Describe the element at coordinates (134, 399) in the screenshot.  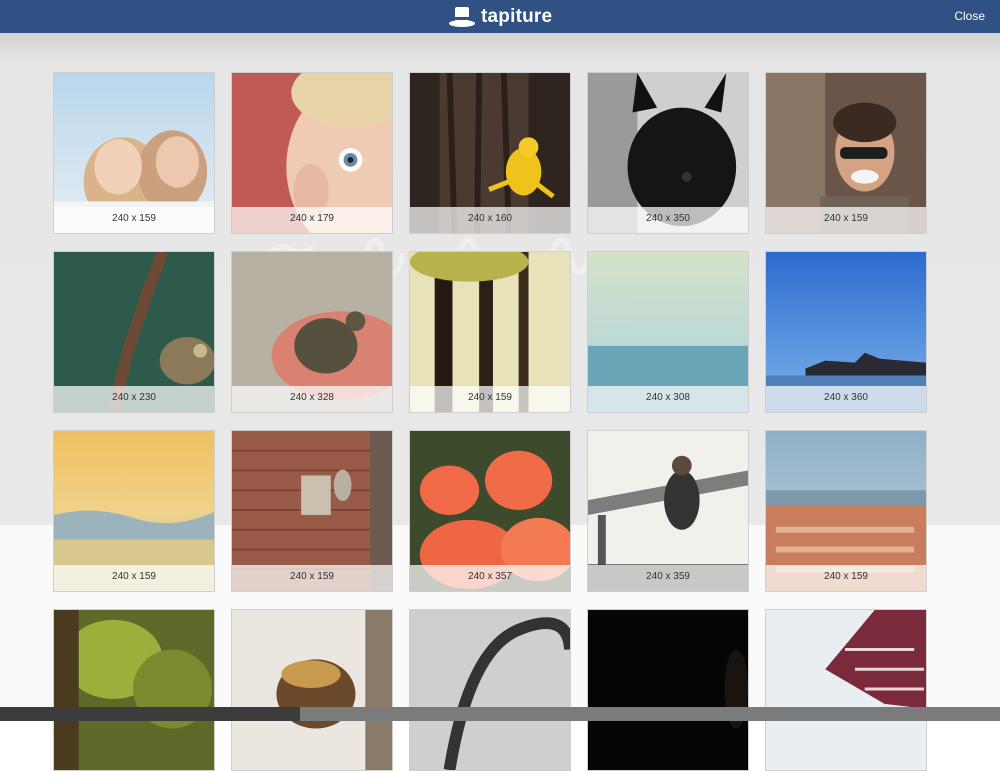
I see `image-dimensions: 240 x 230` at that location.